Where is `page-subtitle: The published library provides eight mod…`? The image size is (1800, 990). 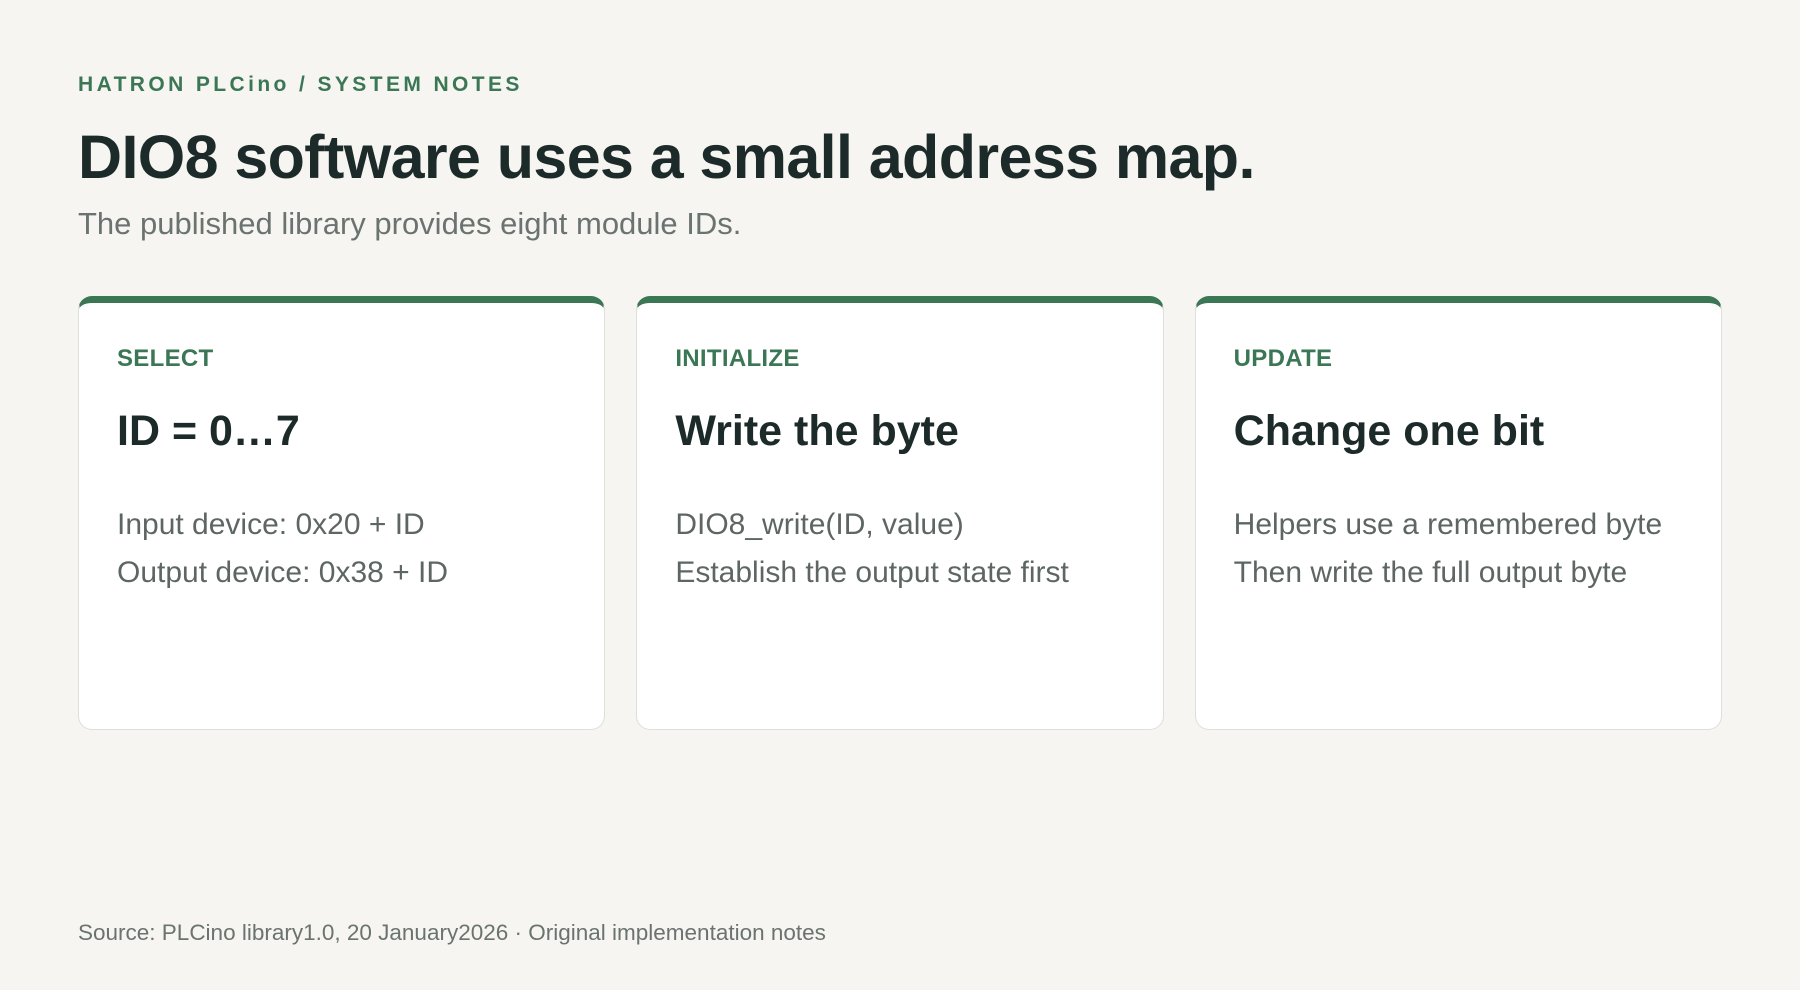
page-subtitle: The published library provides eight mod… is located at coordinates (410, 223).